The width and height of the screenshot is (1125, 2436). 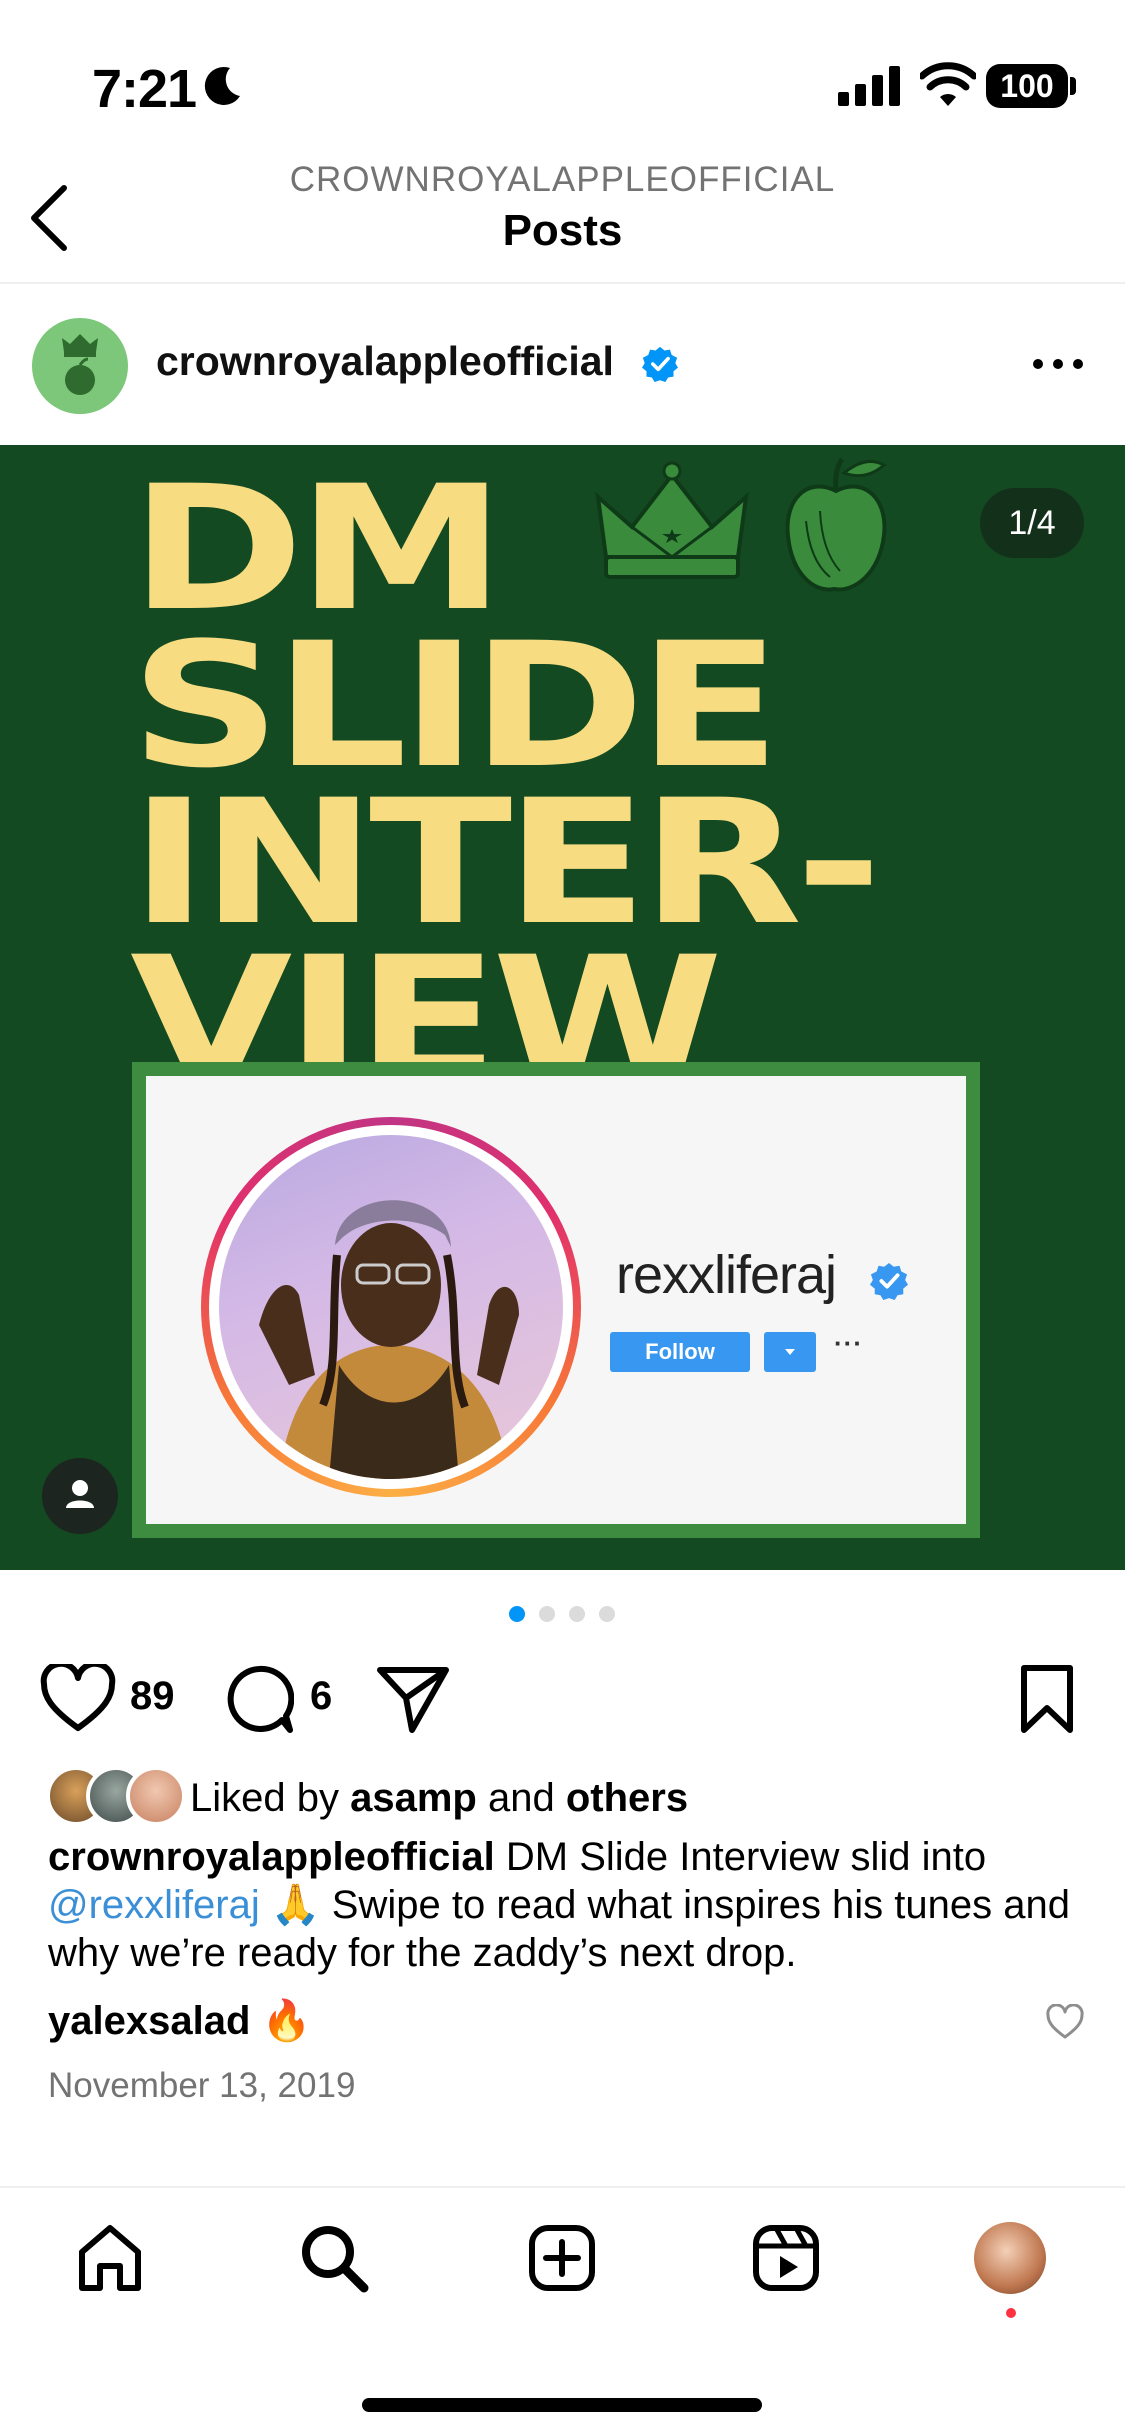 What do you see at coordinates (149, 2021) in the screenshot?
I see `comment-user: yalexsalad` at bounding box center [149, 2021].